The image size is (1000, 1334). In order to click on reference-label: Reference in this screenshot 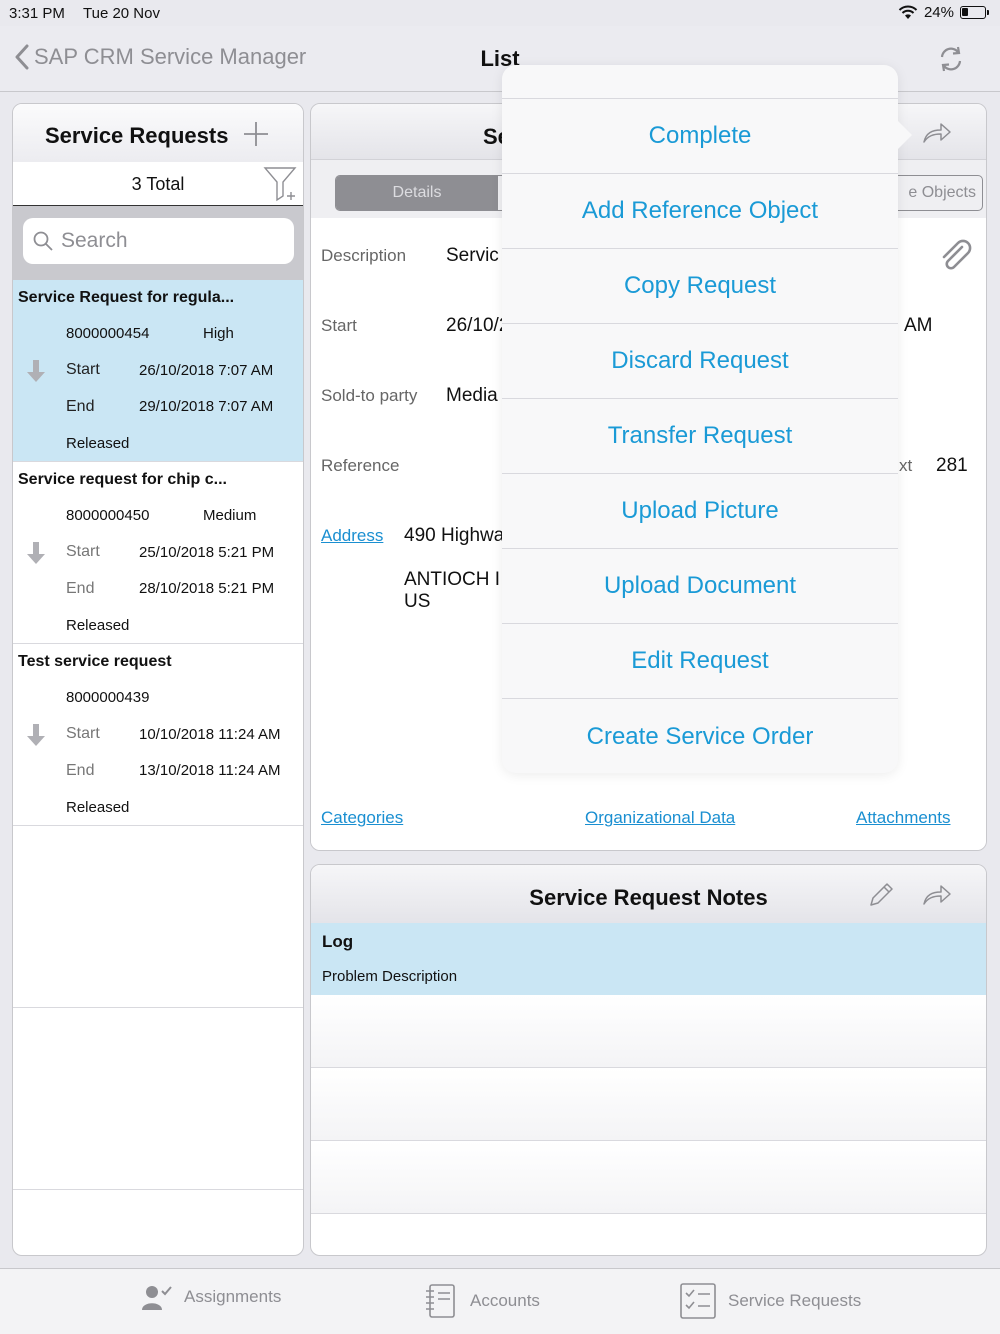, I will do `click(360, 465)`.